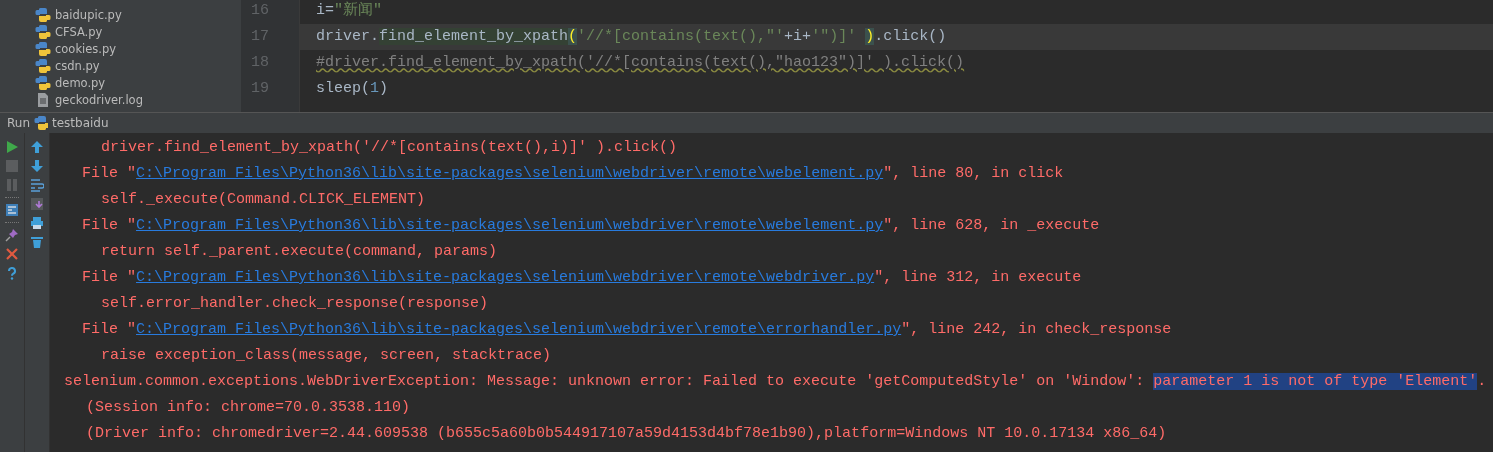 Image resolution: width=1493 pixels, height=452 pixels. Describe the element at coordinates (505, 277) in the screenshot. I see `file-link: C:\Program Files\Python36\lib\site-packages\selenium\webdriver\remote\webdriver.py` at that location.